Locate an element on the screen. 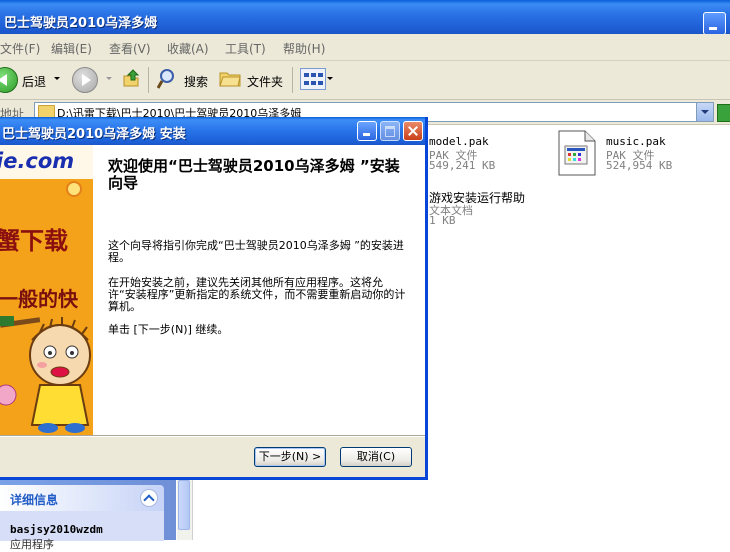 Image resolution: width=730 pixels, height=552 pixels. file-size: 549,241 KB is located at coordinates (462, 165).